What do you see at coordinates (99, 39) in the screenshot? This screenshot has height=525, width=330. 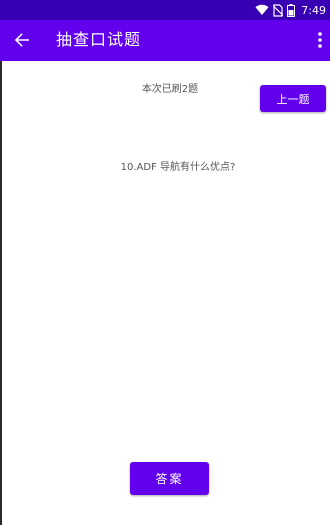 I see `page-title: 抽查口试题` at bounding box center [99, 39].